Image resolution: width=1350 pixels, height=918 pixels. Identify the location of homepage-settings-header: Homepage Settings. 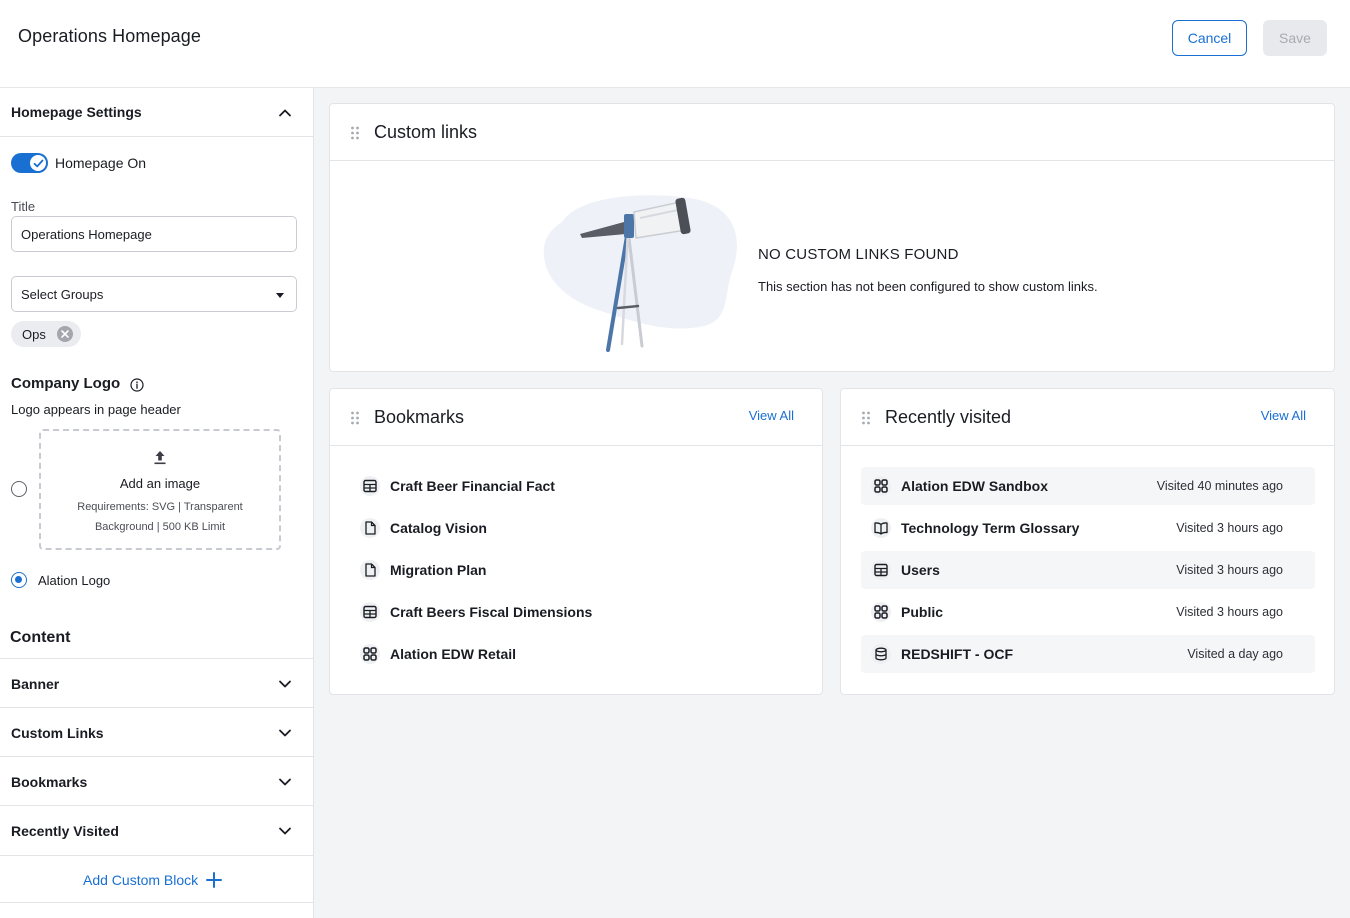
(156, 112).